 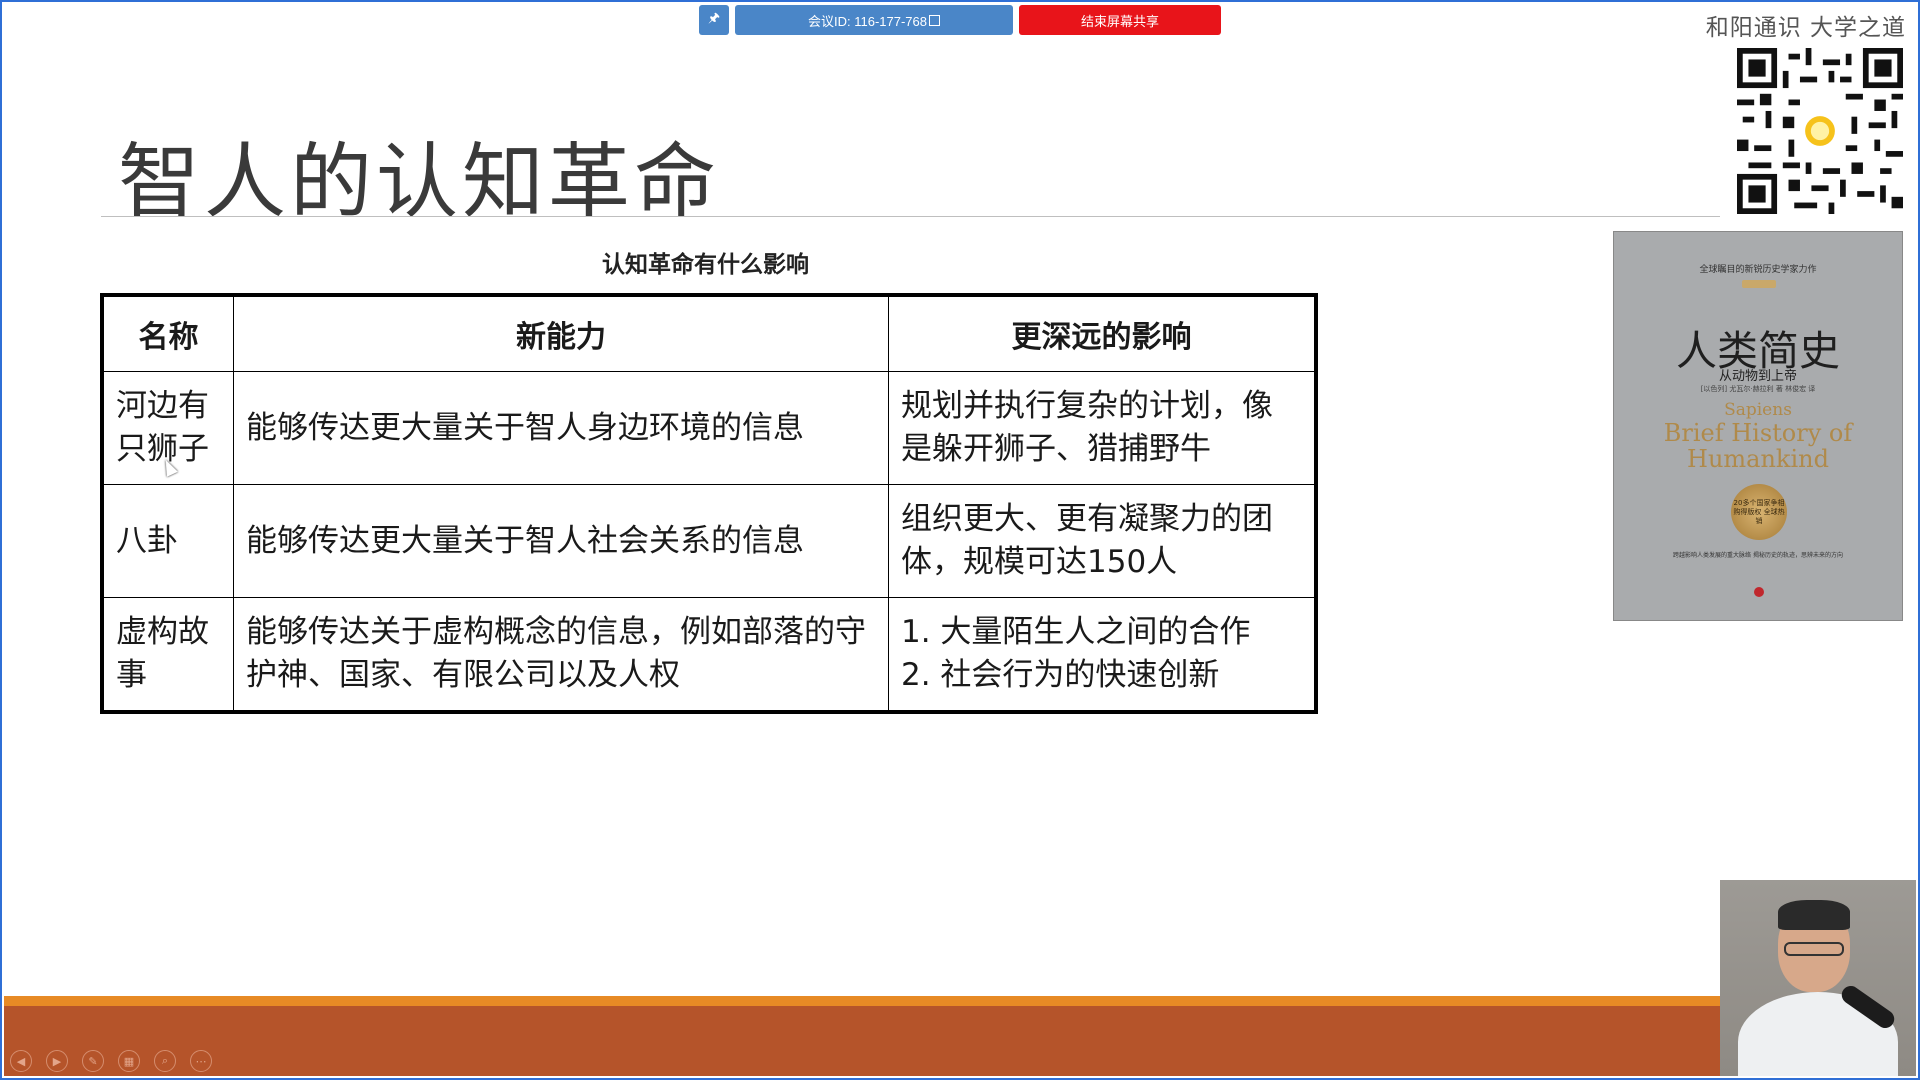 I want to click on end-share-label: 结束屏幕共享, so click(x=1119, y=21).